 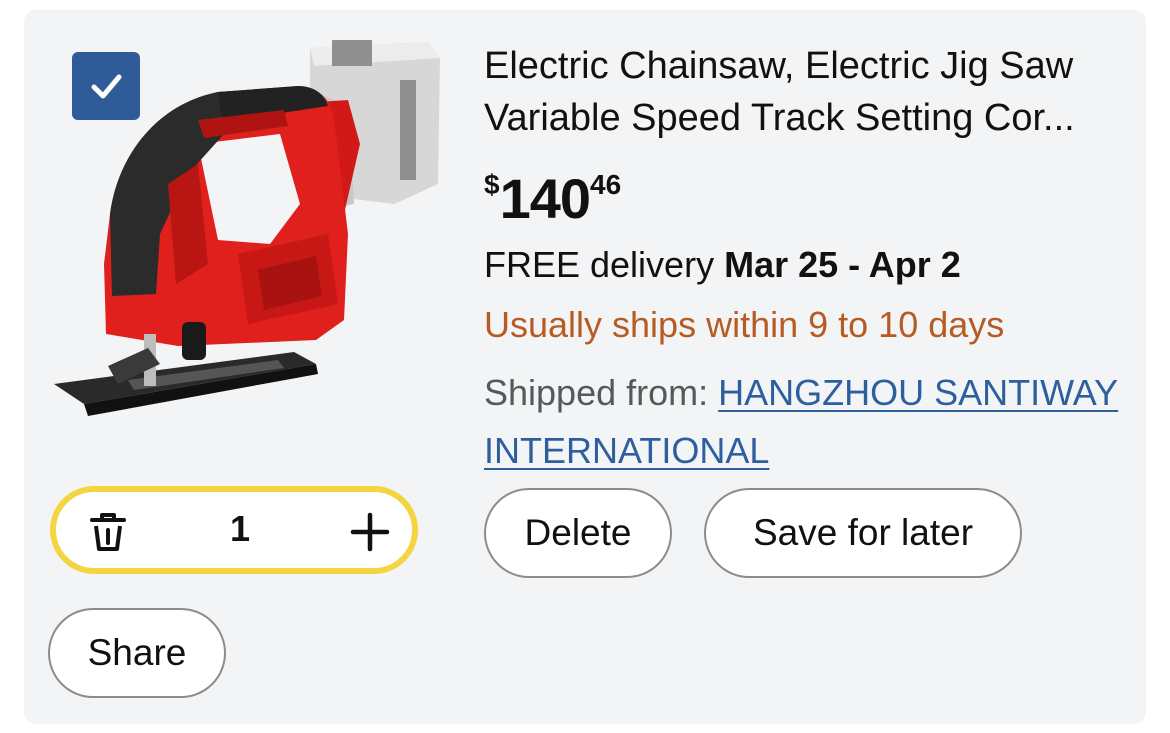 What do you see at coordinates (545, 198) in the screenshot?
I see `price-whole: 140` at bounding box center [545, 198].